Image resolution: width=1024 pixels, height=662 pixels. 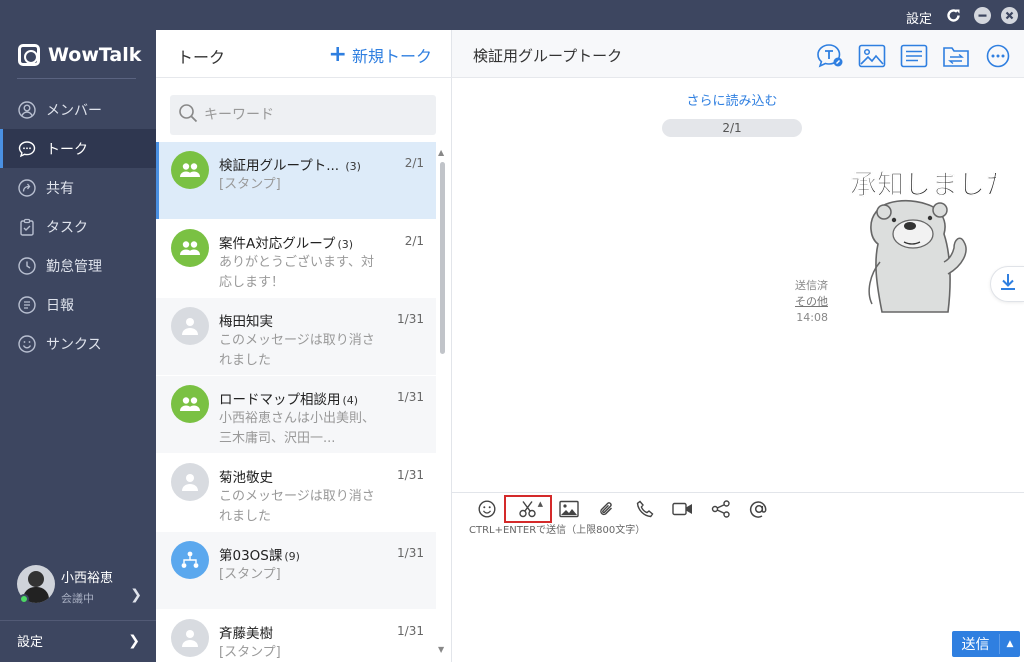 I want to click on sidebar-item-task: タスク, so click(x=78, y=226).